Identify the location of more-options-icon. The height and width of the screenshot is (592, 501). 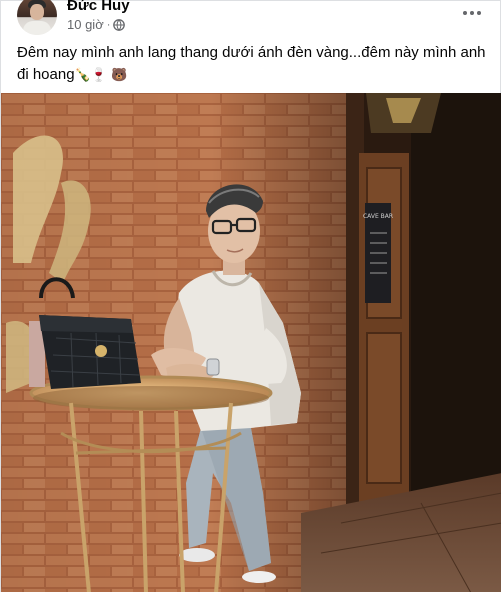
(472, 13).